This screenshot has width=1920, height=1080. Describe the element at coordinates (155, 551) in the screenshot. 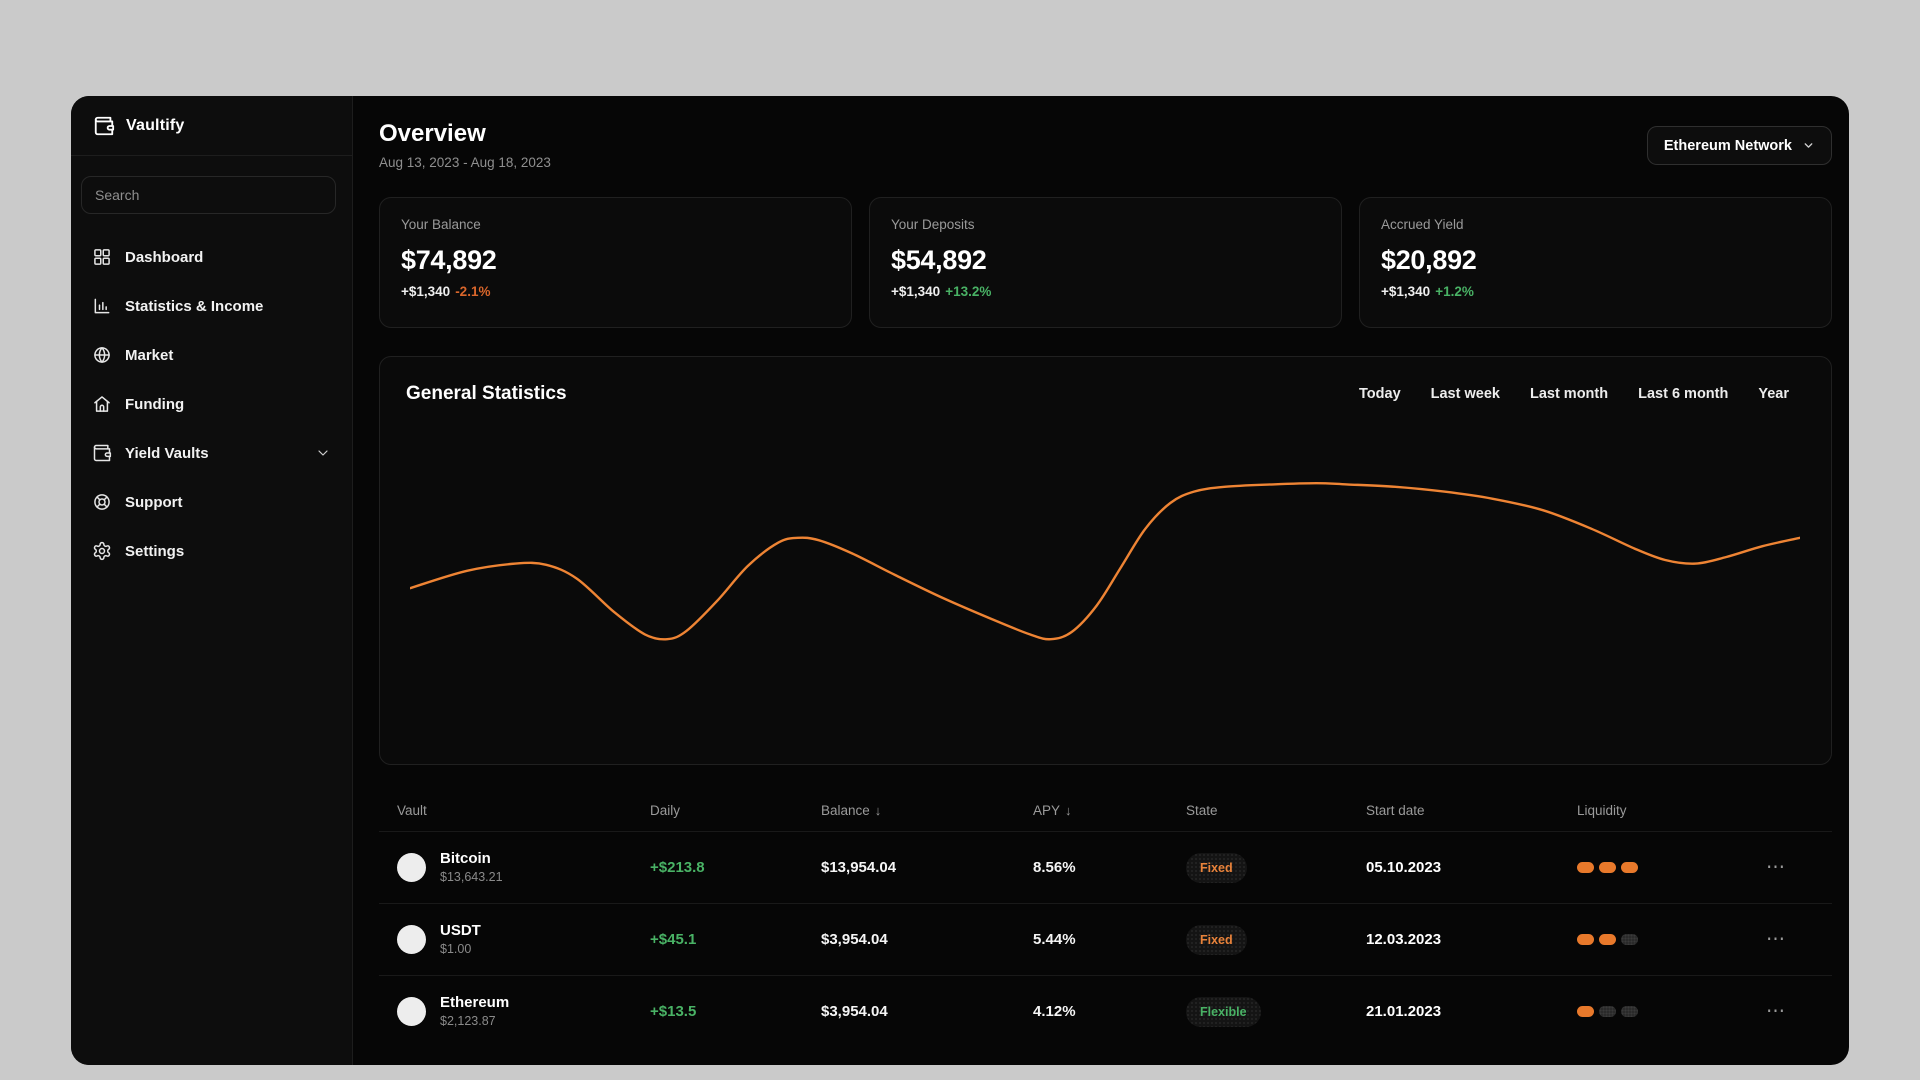

I see `sidebar-item-label: Settings` at that location.